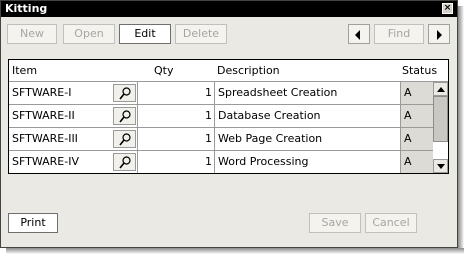 The height and width of the screenshot is (258, 474). I want to click on table-row: SFTWARE-IV 1 Word Processing A, so click(228, 162).